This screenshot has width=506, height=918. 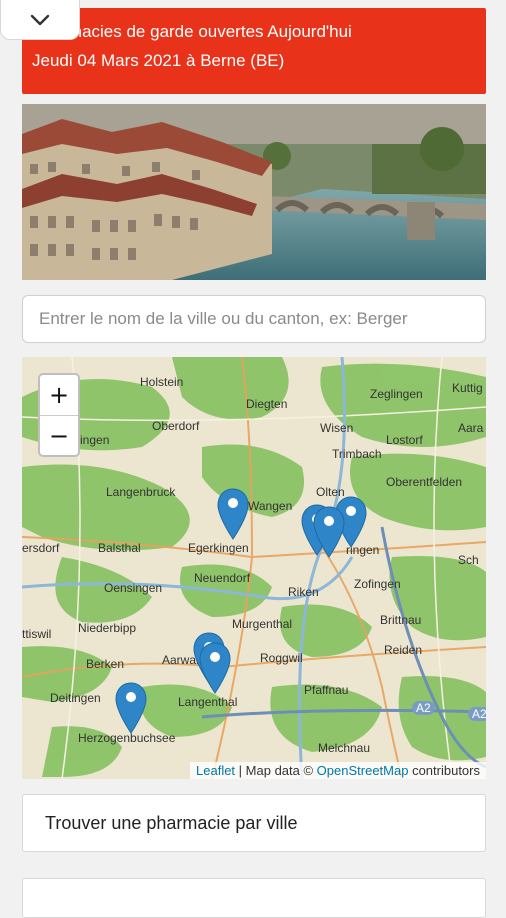 What do you see at coordinates (262, 624) in the screenshot?
I see `place-label: Murgenthal` at bounding box center [262, 624].